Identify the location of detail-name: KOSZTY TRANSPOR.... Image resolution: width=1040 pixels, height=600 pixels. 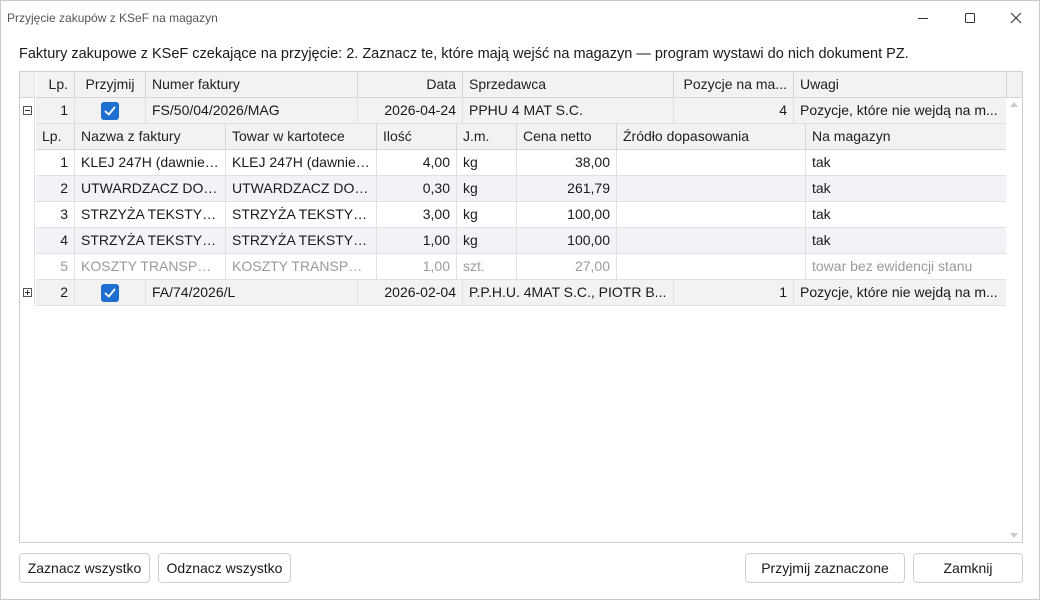
(150, 267).